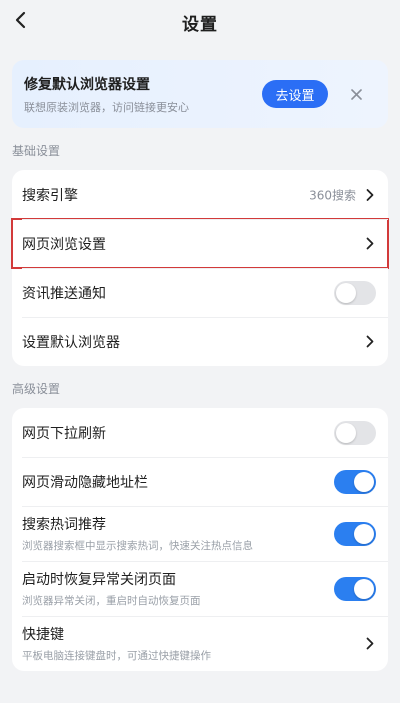  What do you see at coordinates (36, 151) in the screenshot?
I see `section-label-basic: 基础设置` at bounding box center [36, 151].